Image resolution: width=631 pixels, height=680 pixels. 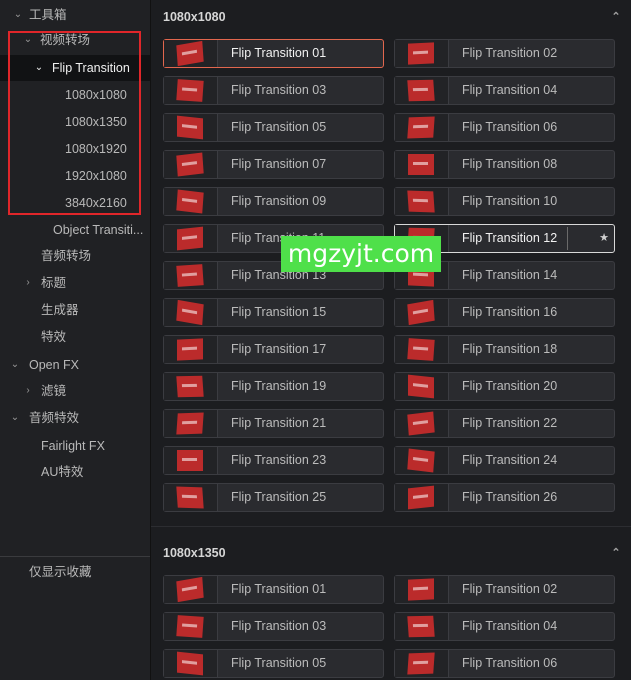 I want to click on transition-label: Flip Transition 02, so click(x=510, y=53).